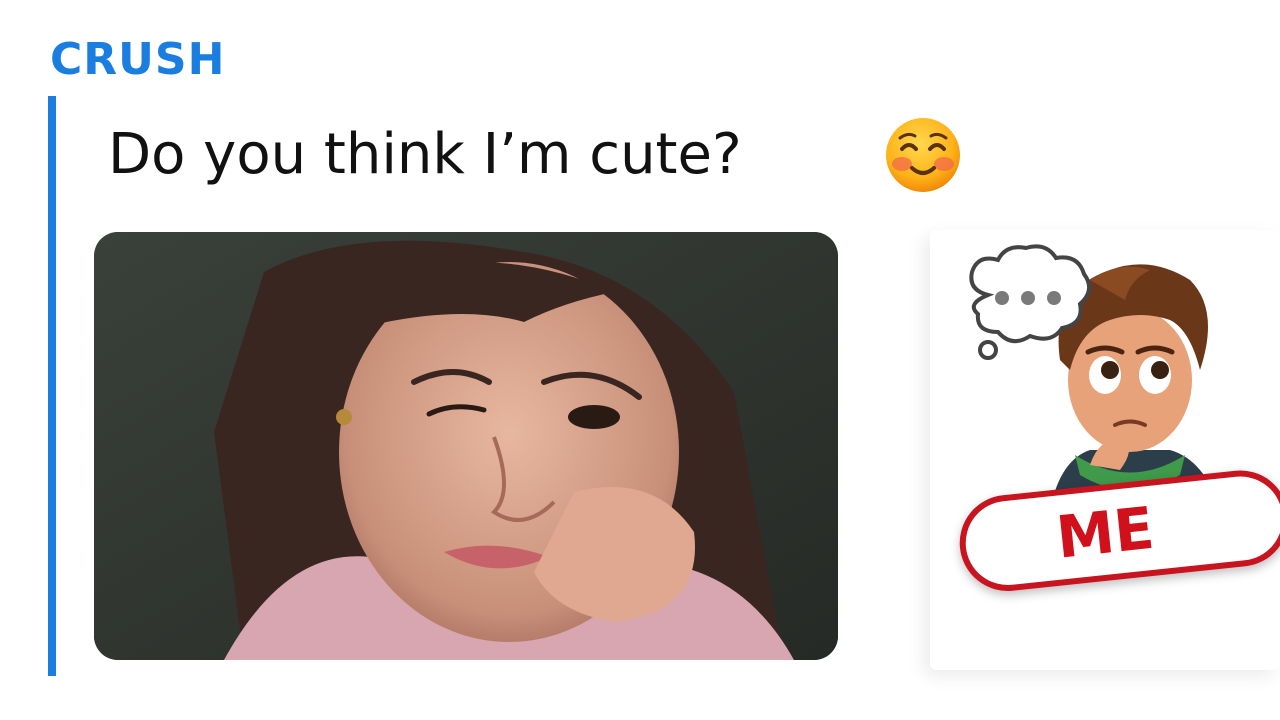 This screenshot has height=720, width=1280. I want to click on smiling-face-icon, so click(923, 155).